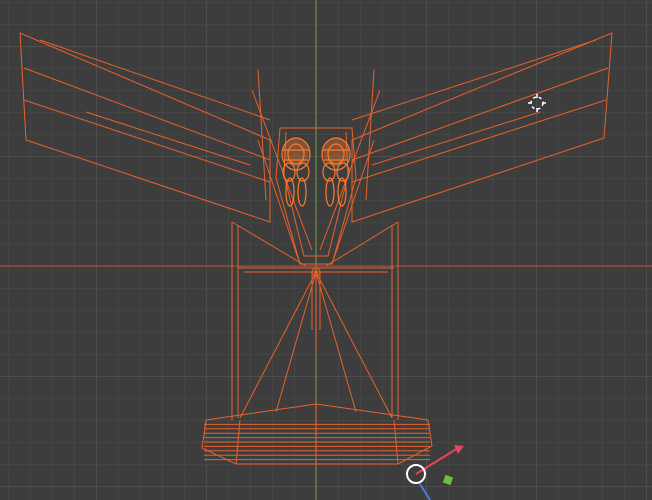 Image resolution: width=652 pixels, height=500 pixels. What do you see at coordinates (437, 461) in the screenshot?
I see `gizmo-x-axis` at bounding box center [437, 461].